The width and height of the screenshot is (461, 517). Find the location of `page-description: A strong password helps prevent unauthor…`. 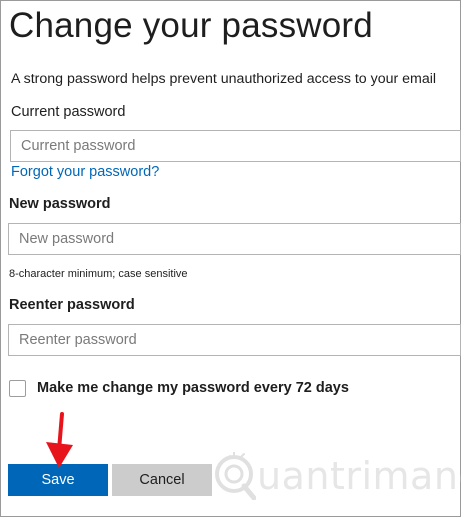

page-description: A strong password helps prevent unauthor… is located at coordinates (224, 79).